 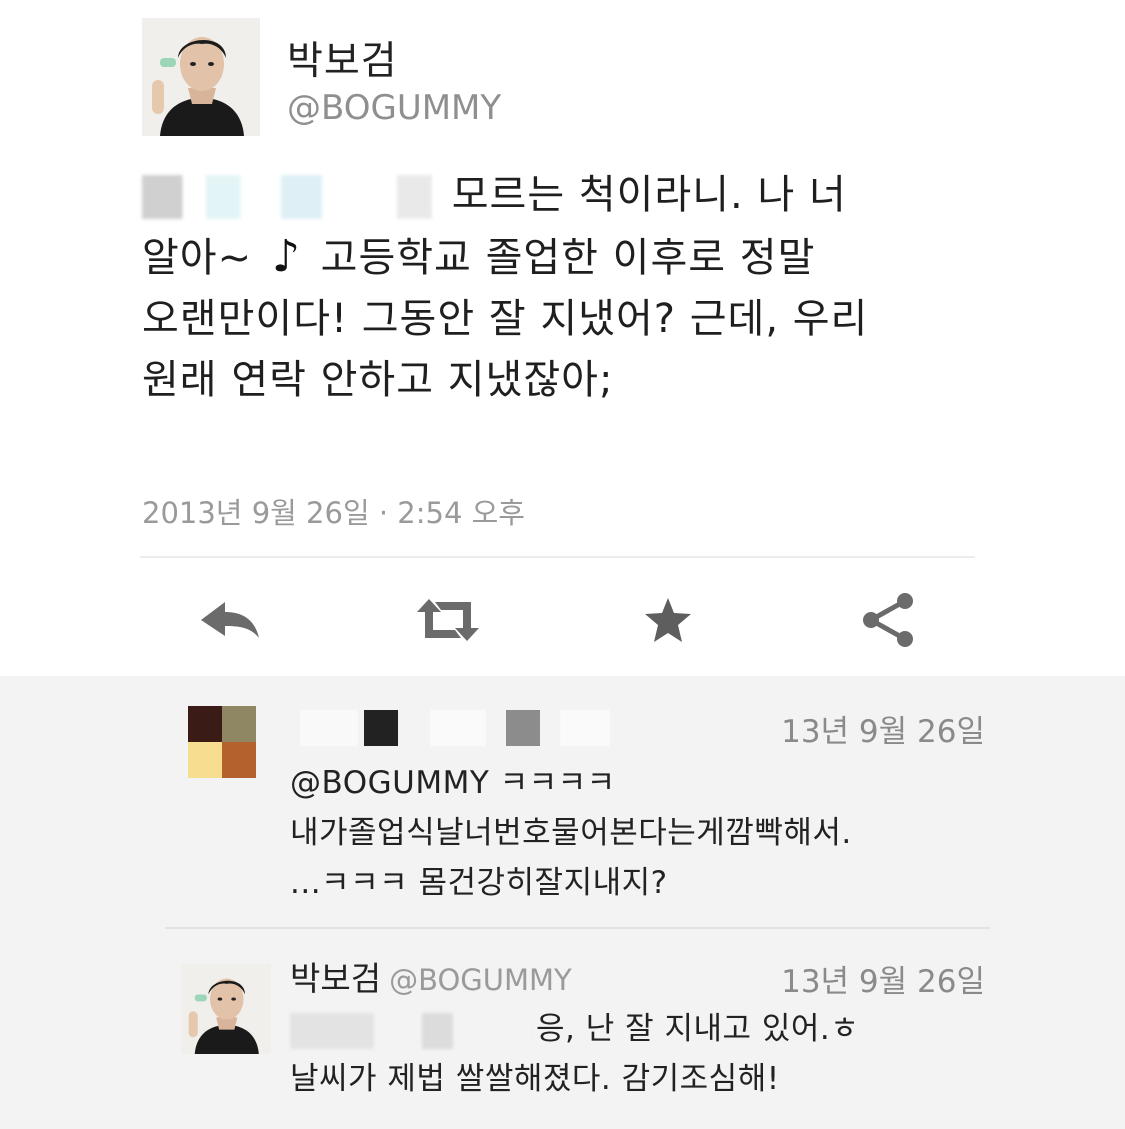 I want to click on retweet-icon, so click(x=448, y=620).